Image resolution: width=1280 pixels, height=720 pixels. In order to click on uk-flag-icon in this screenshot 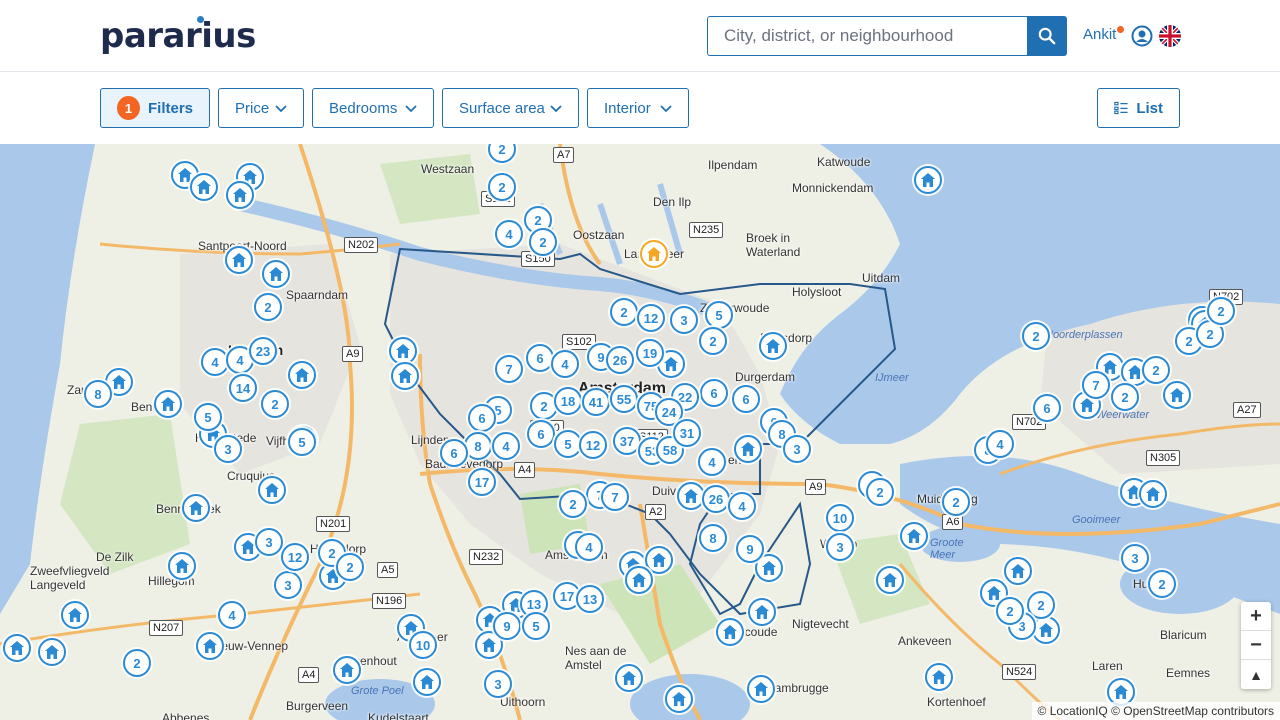, I will do `click(1170, 36)`.